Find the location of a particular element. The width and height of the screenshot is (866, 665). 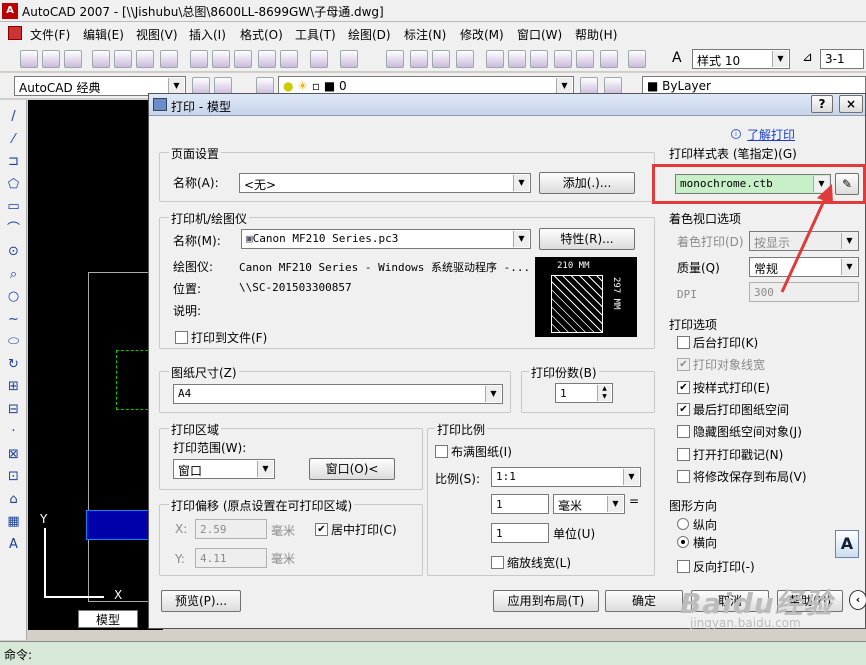

offset-y-input: 4.11 is located at coordinates (231, 558).